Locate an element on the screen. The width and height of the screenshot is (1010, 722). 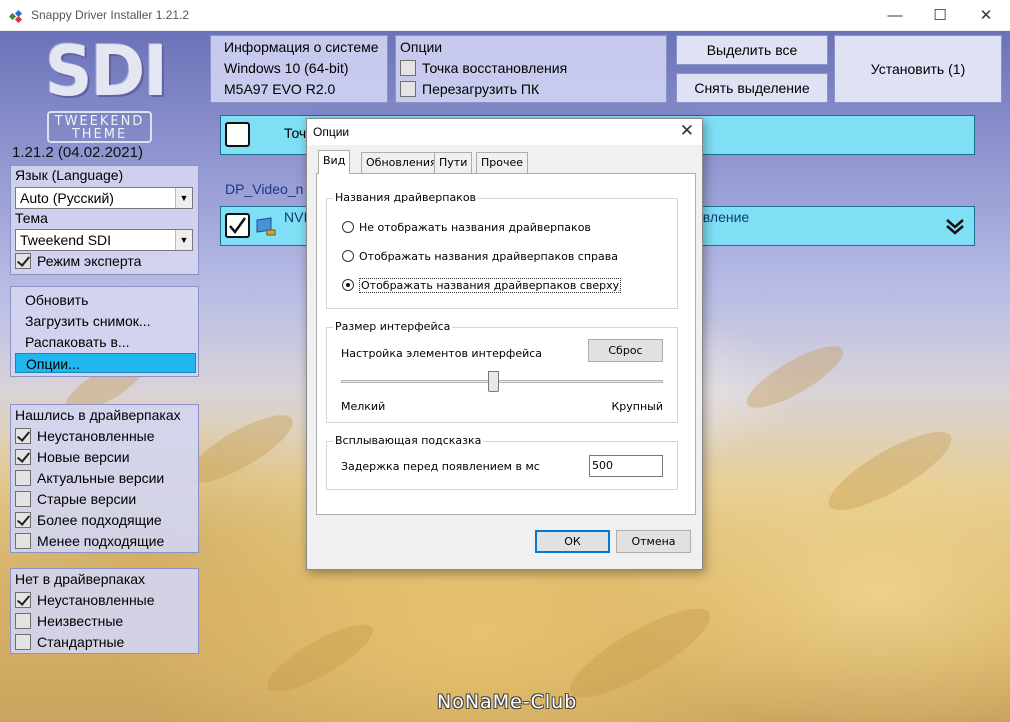
chevron-down-icon: ▼ is located at coordinates (183, 240).